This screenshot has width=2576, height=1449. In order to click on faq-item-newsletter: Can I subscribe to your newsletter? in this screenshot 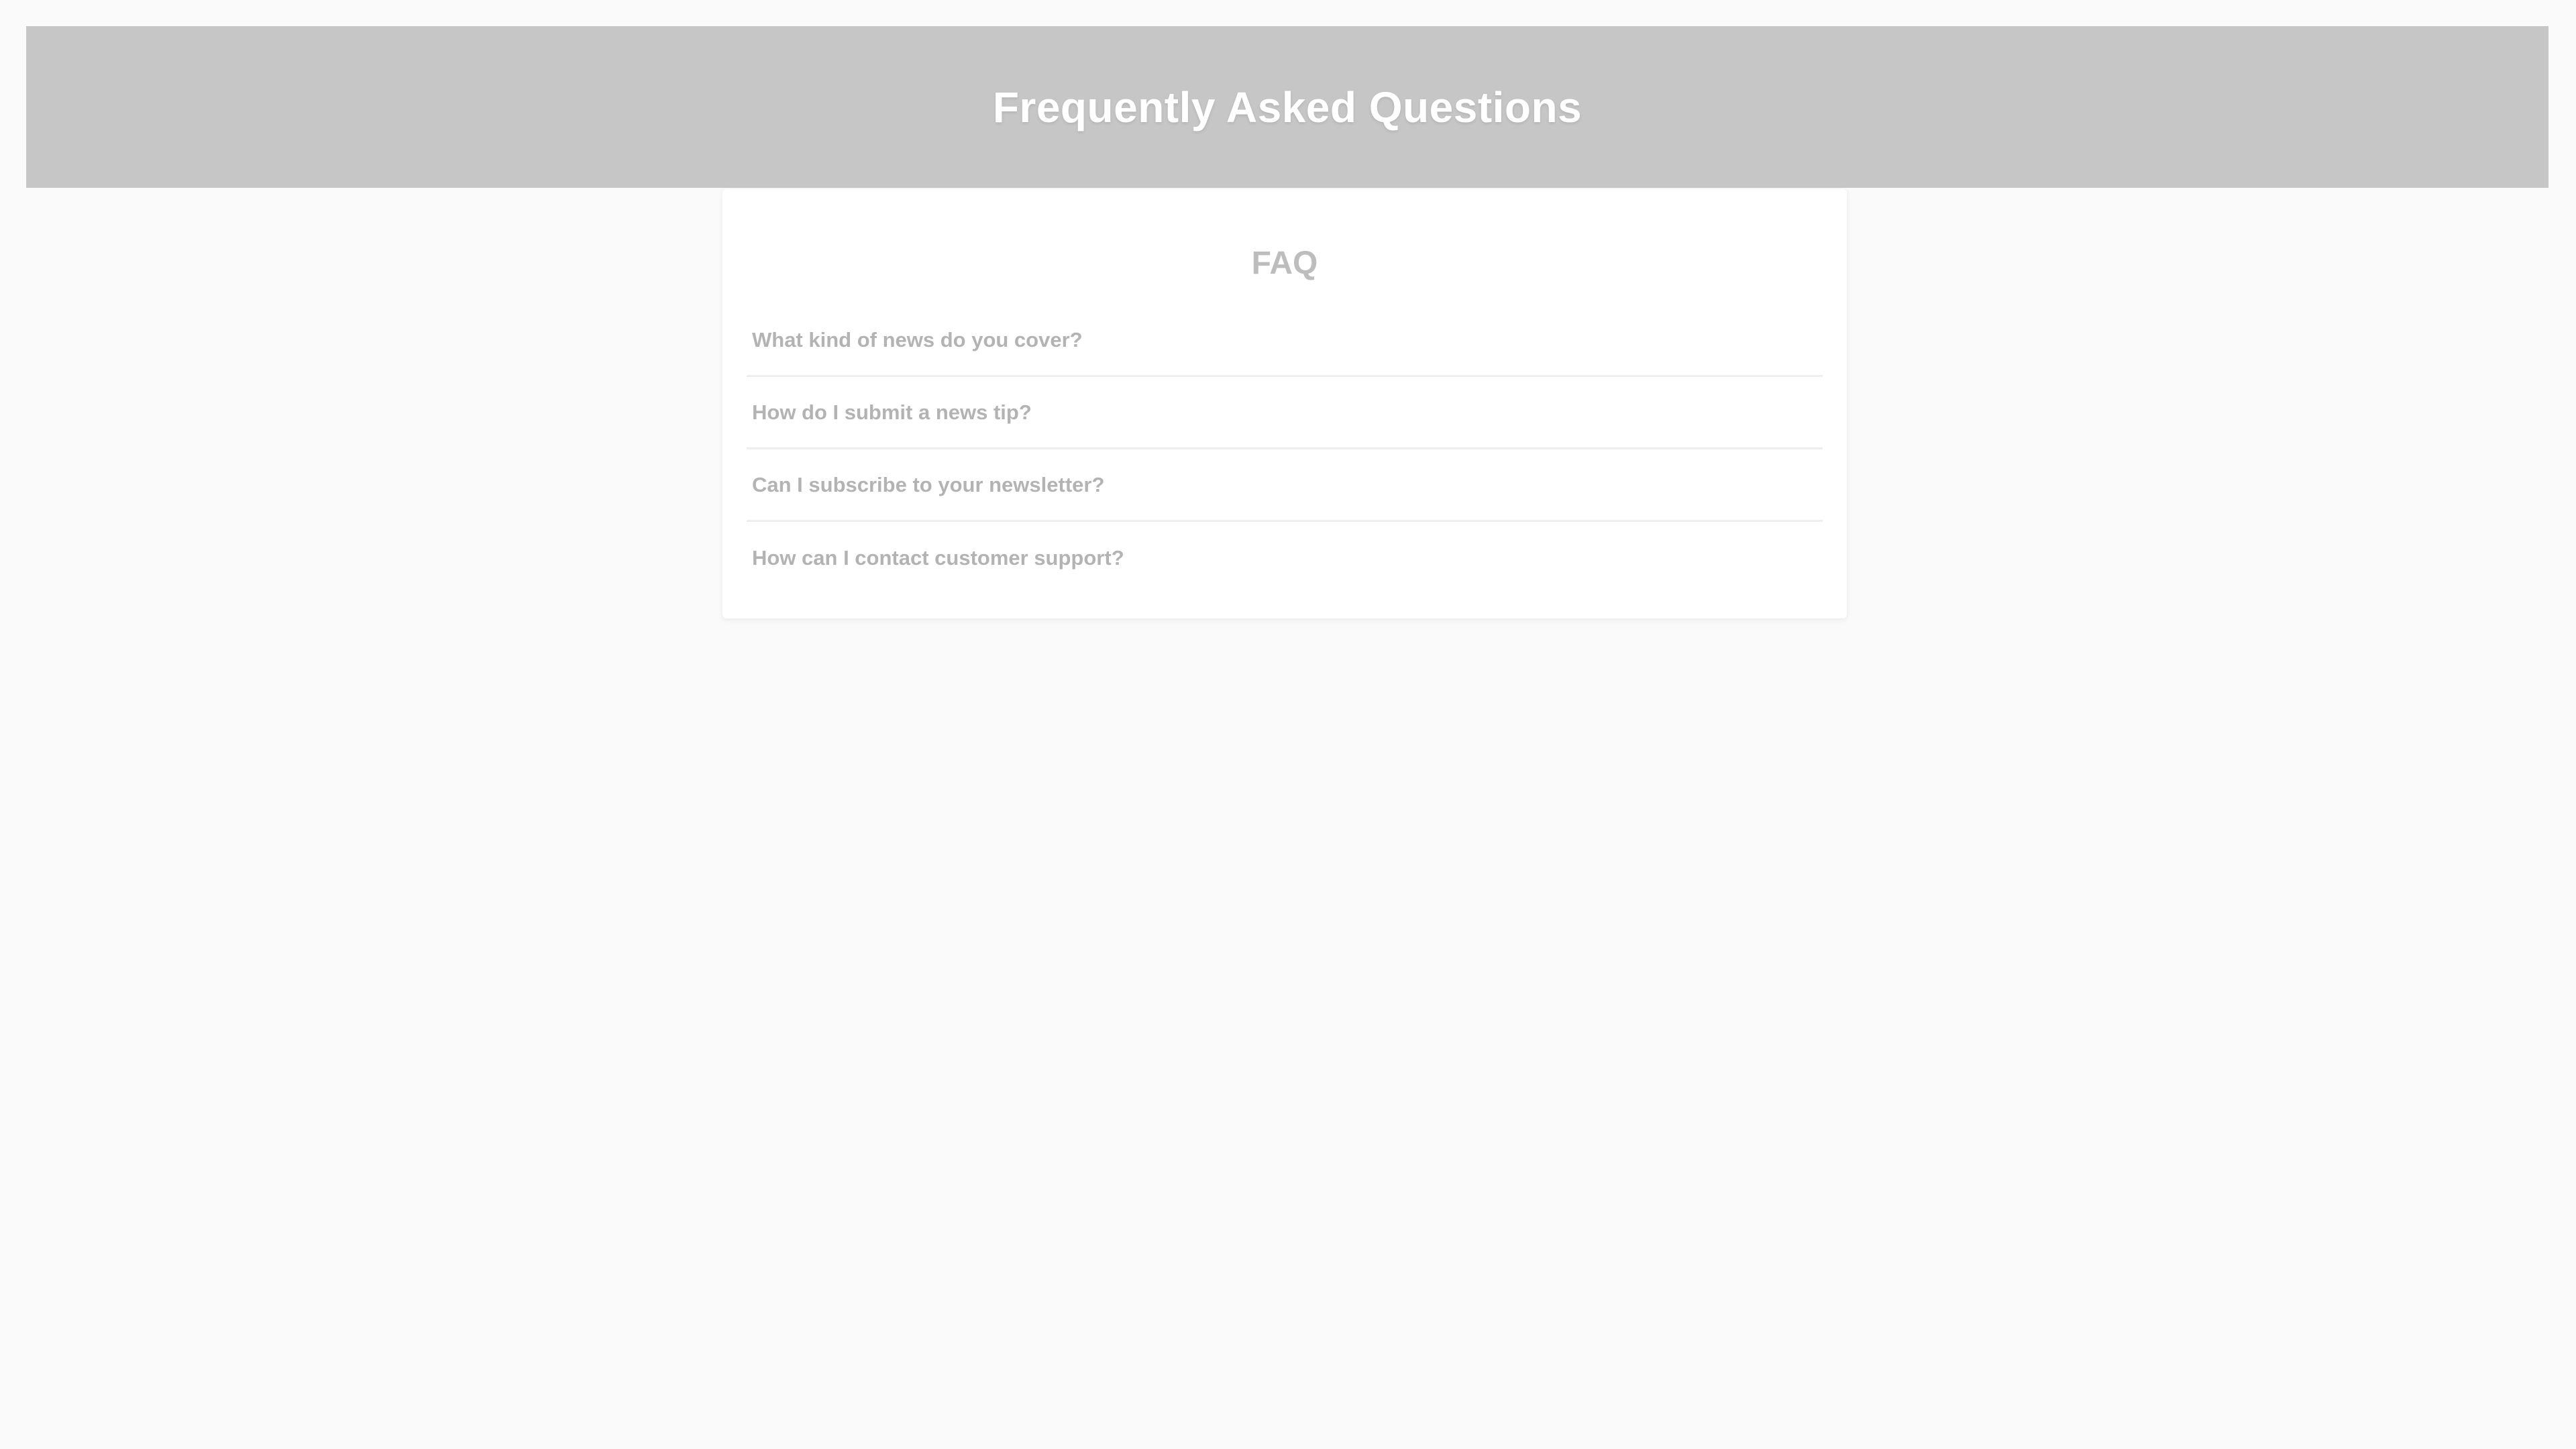, I will do `click(1285, 485)`.